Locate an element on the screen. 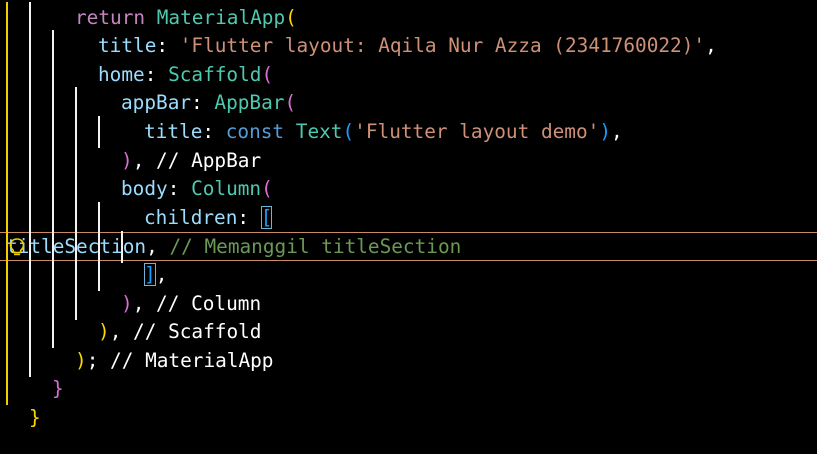  code-text: home: Scaffold( is located at coordinates (185, 75).